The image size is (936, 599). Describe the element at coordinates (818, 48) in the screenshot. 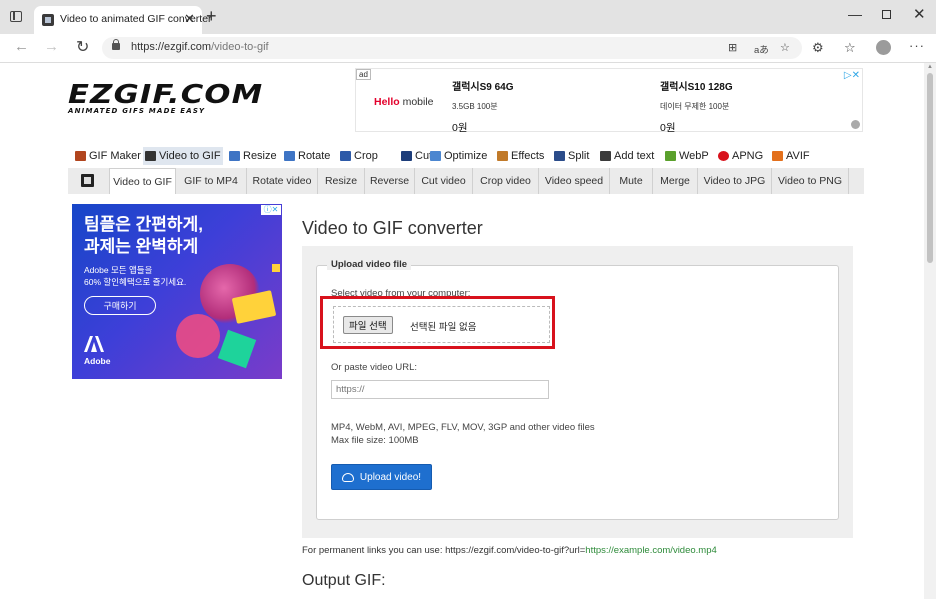

I see `extensions-icon: ⚙` at that location.